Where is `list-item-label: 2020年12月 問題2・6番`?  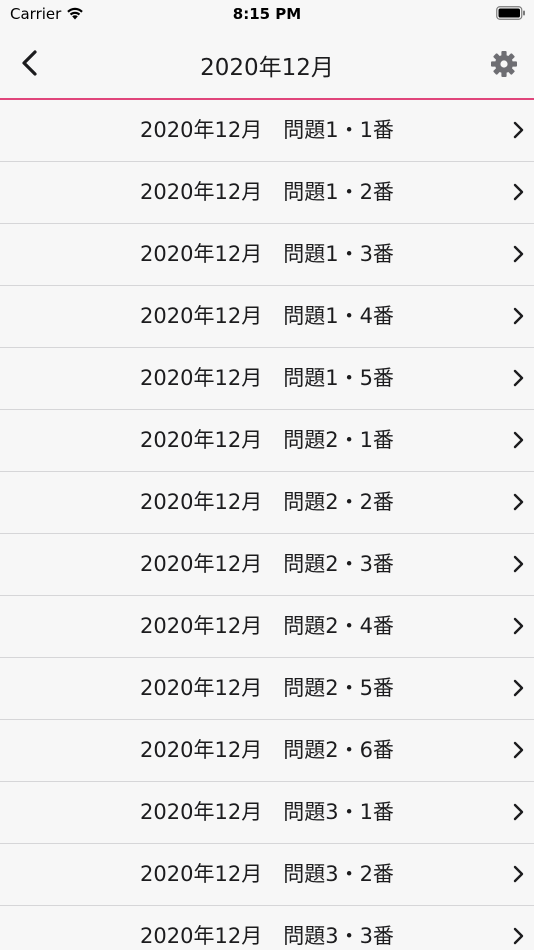
list-item-label: 2020年12月 問題2・6番 is located at coordinates (267, 750).